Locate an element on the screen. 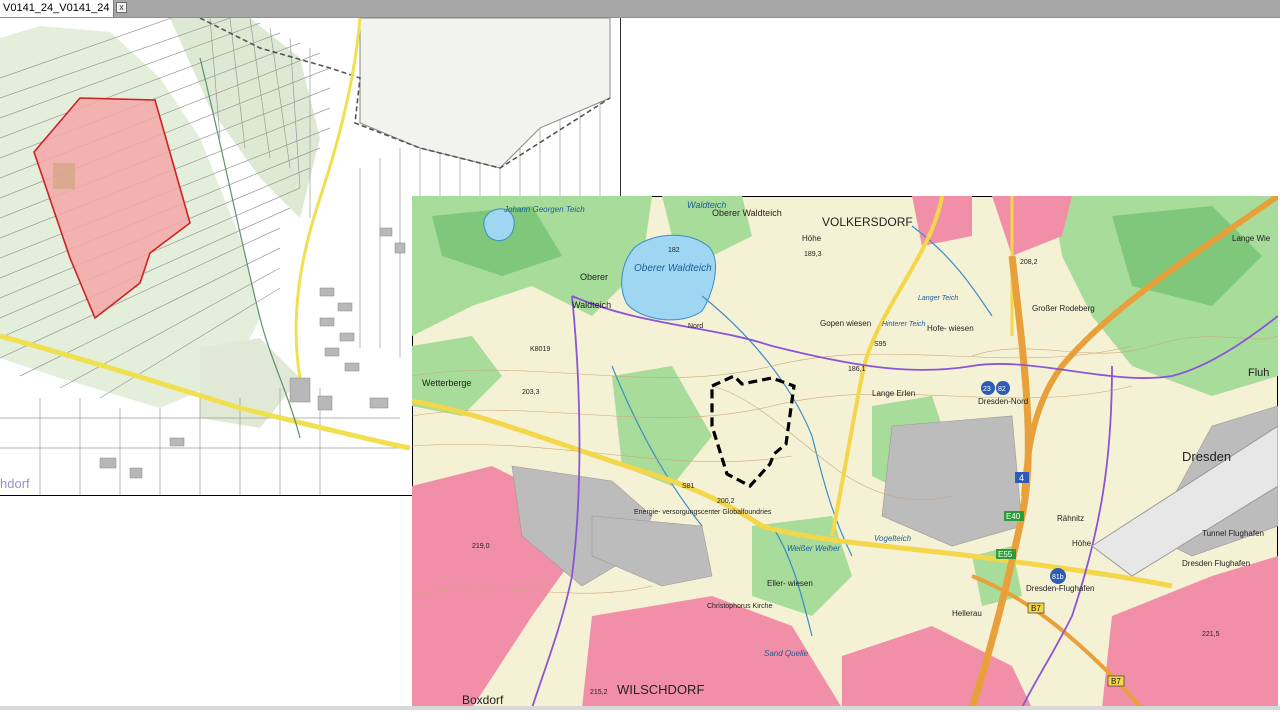 The height and width of the screenshot is (713, 1280). label-christophorus: Christophorus Kirche is located at coordinates (739, 606).